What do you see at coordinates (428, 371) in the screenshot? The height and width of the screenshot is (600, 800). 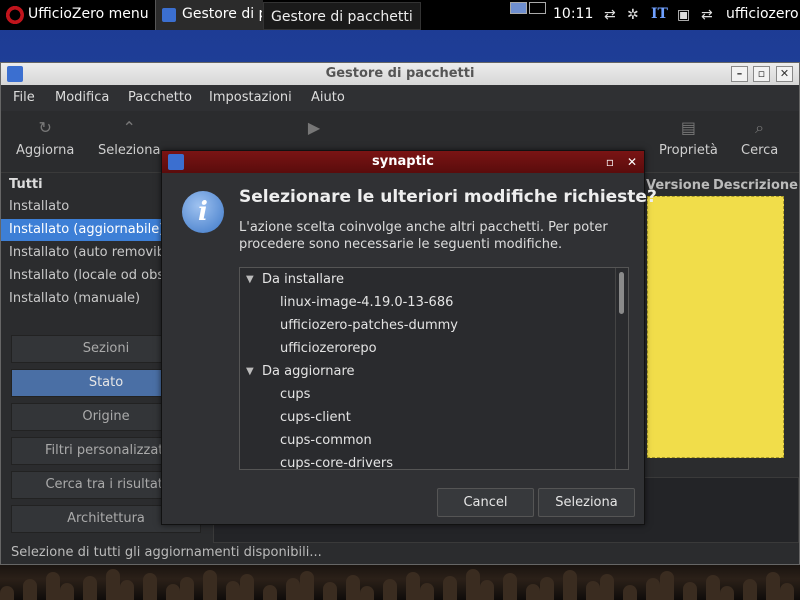 I see `tree-group: ▼ Da aggiornare` at bounding box center [428, 371].